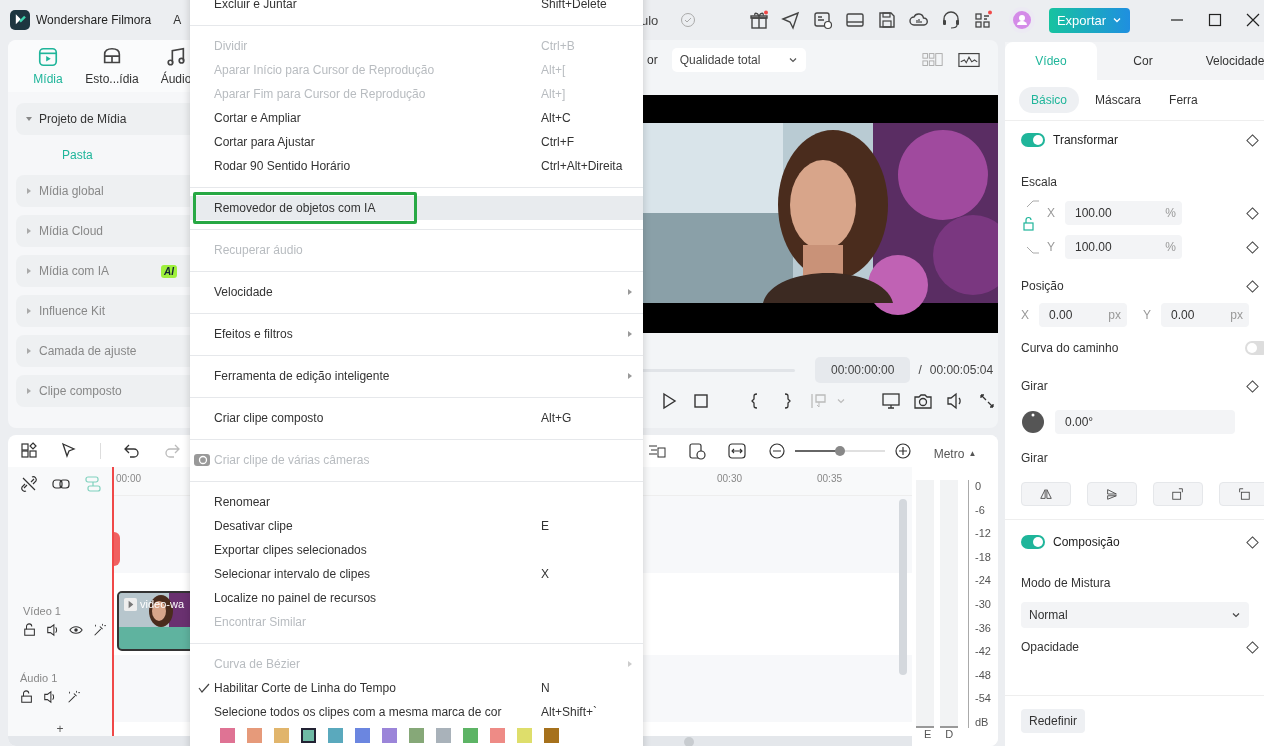  I want to click on channel-label: E, so click(928, 734).